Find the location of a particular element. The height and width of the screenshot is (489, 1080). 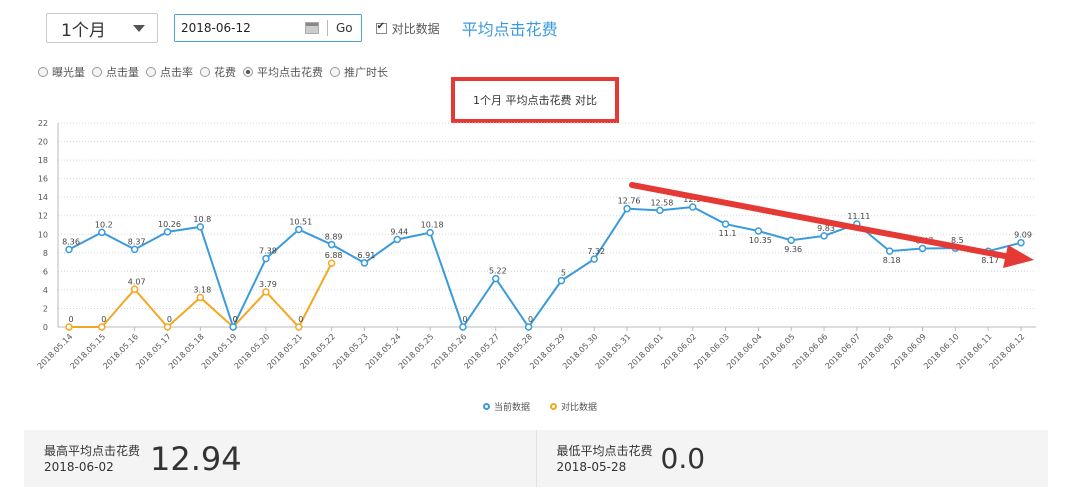

trend-arrow-head-icon is located at coordinates (1018, 256).